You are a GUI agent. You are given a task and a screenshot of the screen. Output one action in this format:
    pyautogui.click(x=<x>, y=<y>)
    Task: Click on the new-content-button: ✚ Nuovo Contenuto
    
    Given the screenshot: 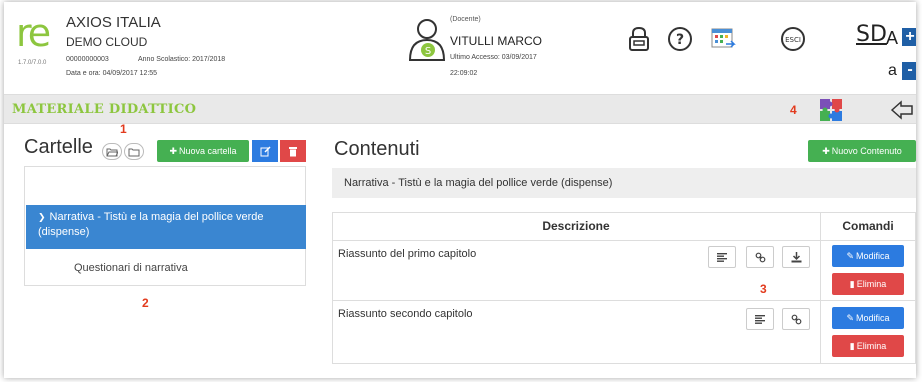 What is the action you would take?
    pyautogui.click(x=862, y=151)
    